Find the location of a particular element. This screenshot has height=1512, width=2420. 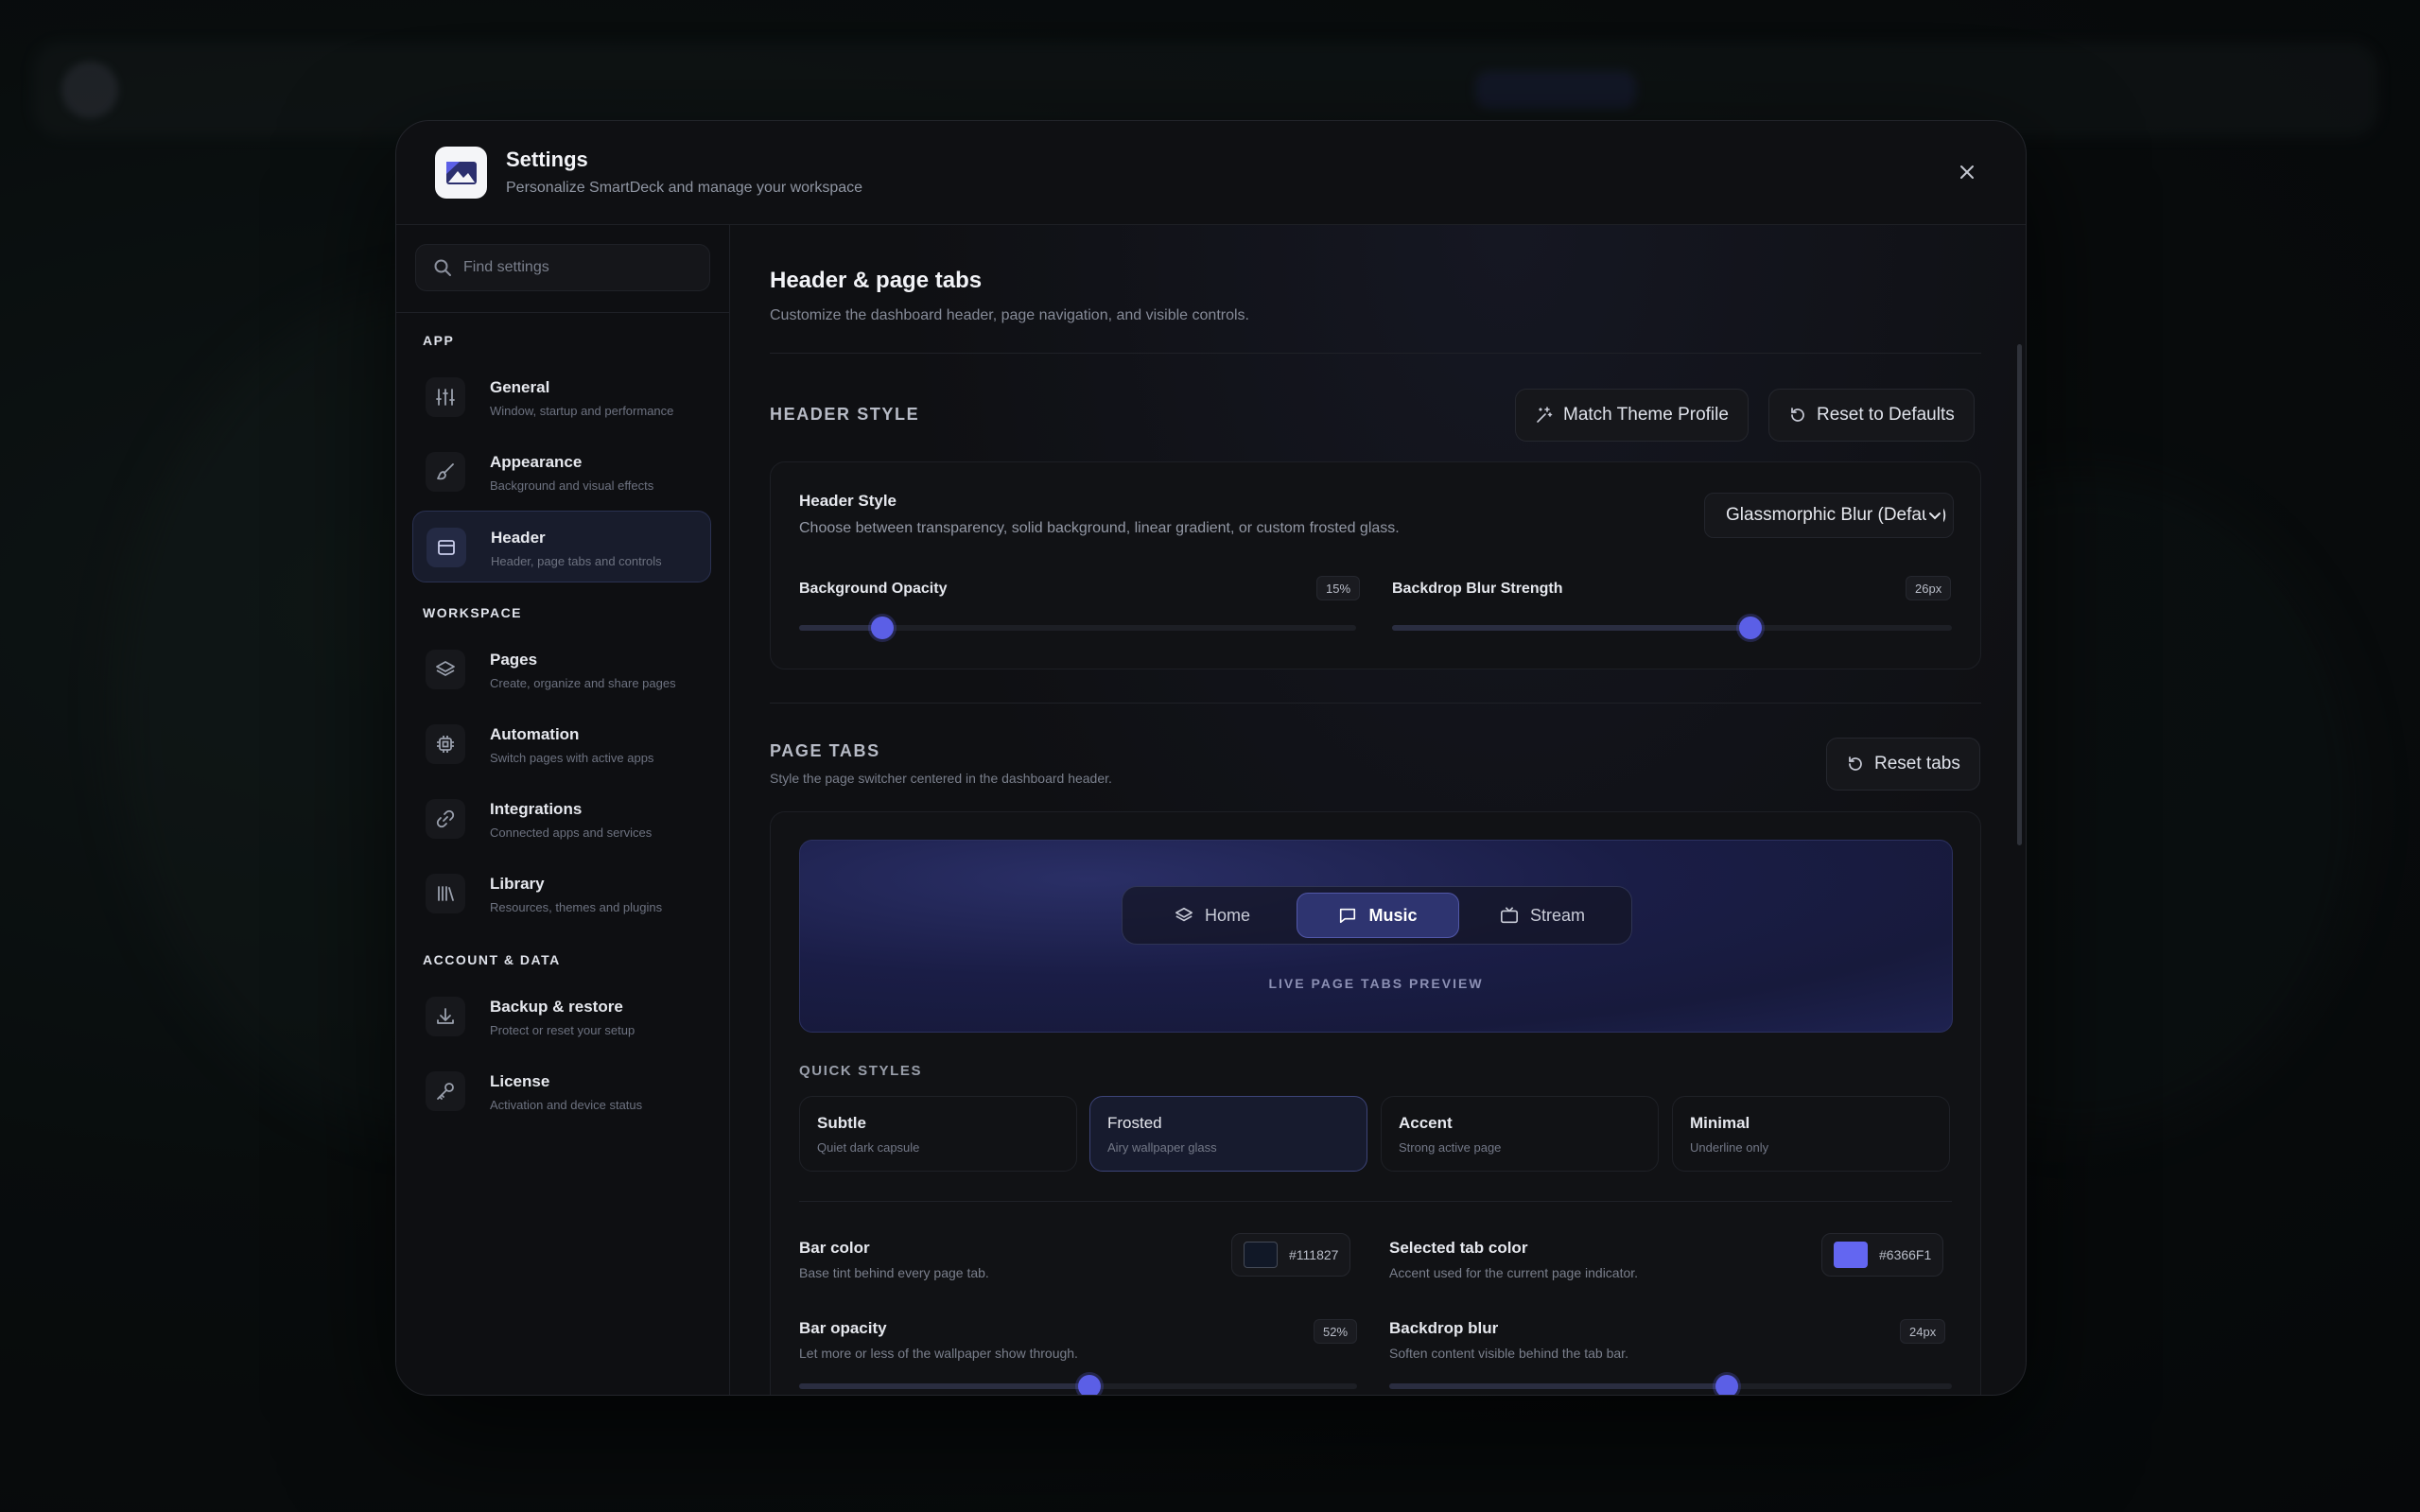

bar-opacity-label: Bar opacity is located at coordinates (843, 1328).